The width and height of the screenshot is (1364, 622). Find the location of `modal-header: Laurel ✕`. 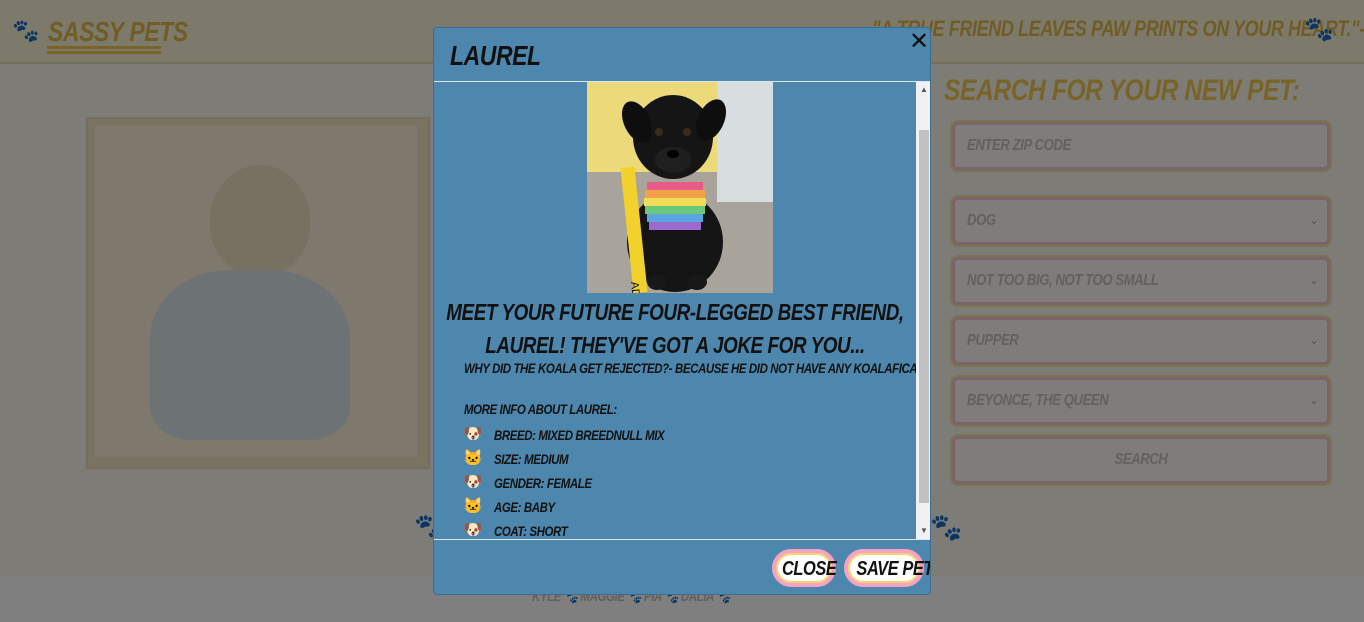

modal-header: Laurel ✕ is located at coordinates (682, 55).